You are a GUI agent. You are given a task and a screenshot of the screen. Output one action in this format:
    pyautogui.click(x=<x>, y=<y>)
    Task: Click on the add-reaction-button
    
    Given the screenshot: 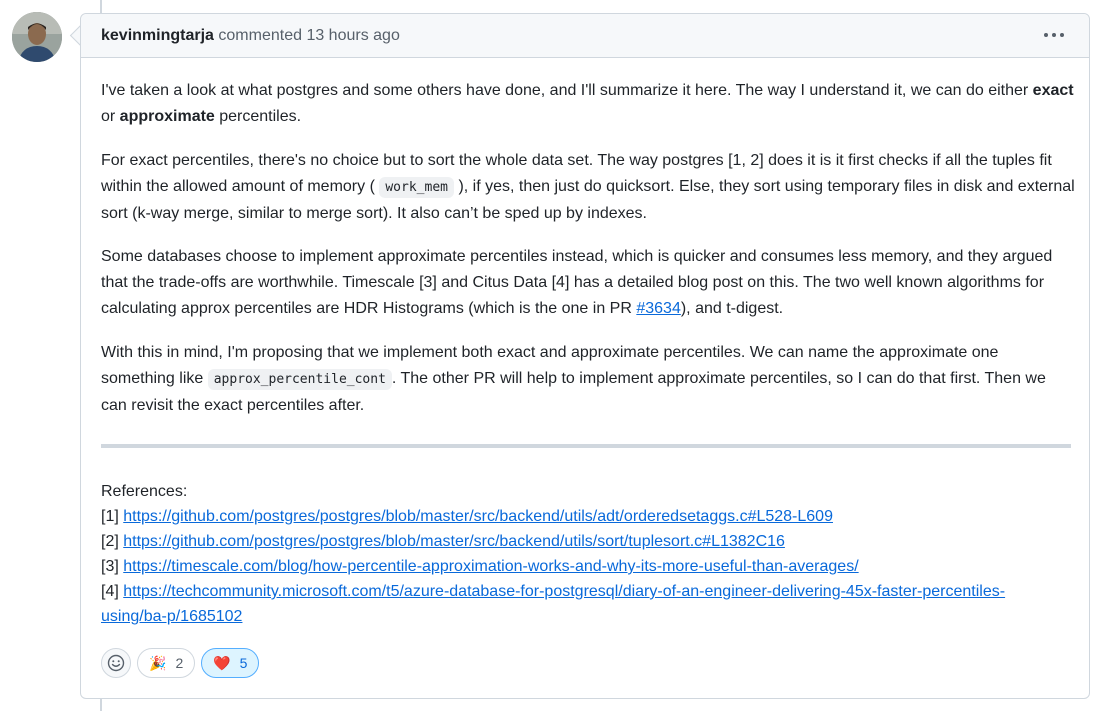 What is the action you would take?
    pyautogui.click(x=116, y=663)
    